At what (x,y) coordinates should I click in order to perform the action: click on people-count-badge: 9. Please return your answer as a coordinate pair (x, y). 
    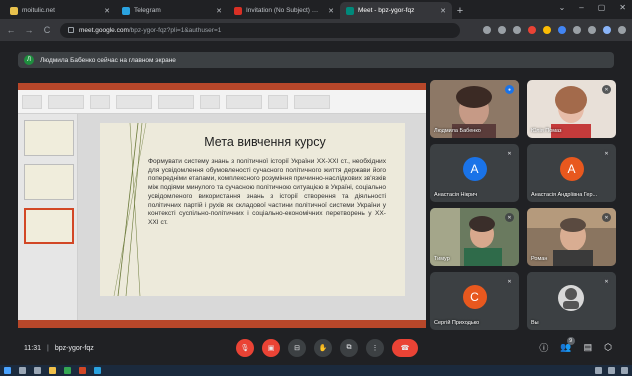
    Looking at the image, I should click on (570, 341).